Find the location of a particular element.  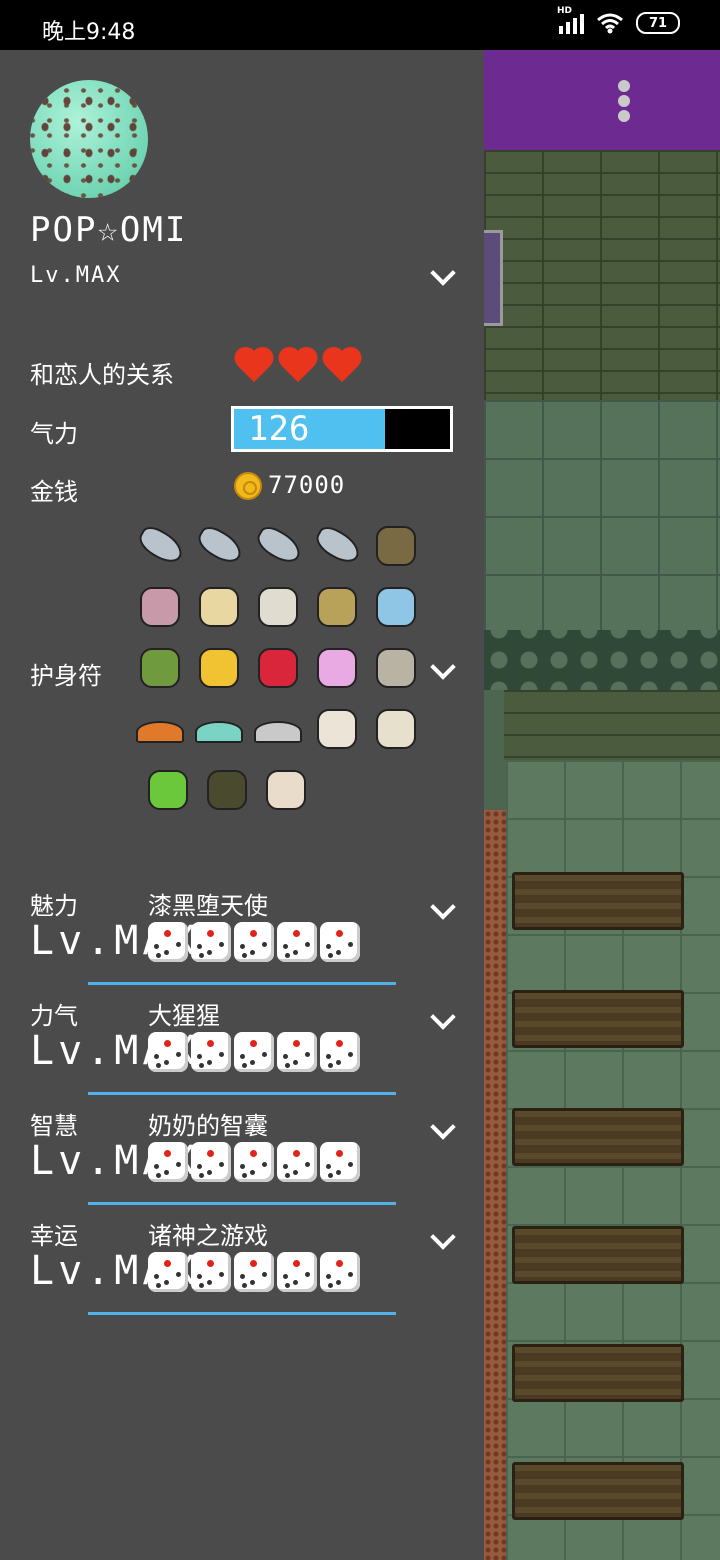

rail is located at coordinates (602, 660).